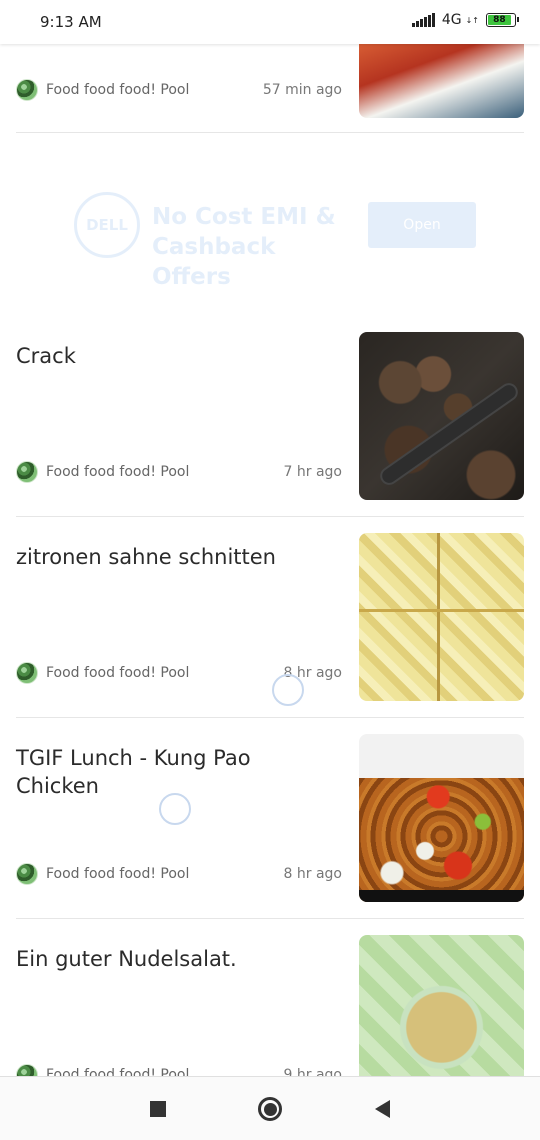 This screenshot has width=540, height=1140. Describe the element at coordinates (449, 434) in the screenshot. I see `nutcracker-shape` at that location.